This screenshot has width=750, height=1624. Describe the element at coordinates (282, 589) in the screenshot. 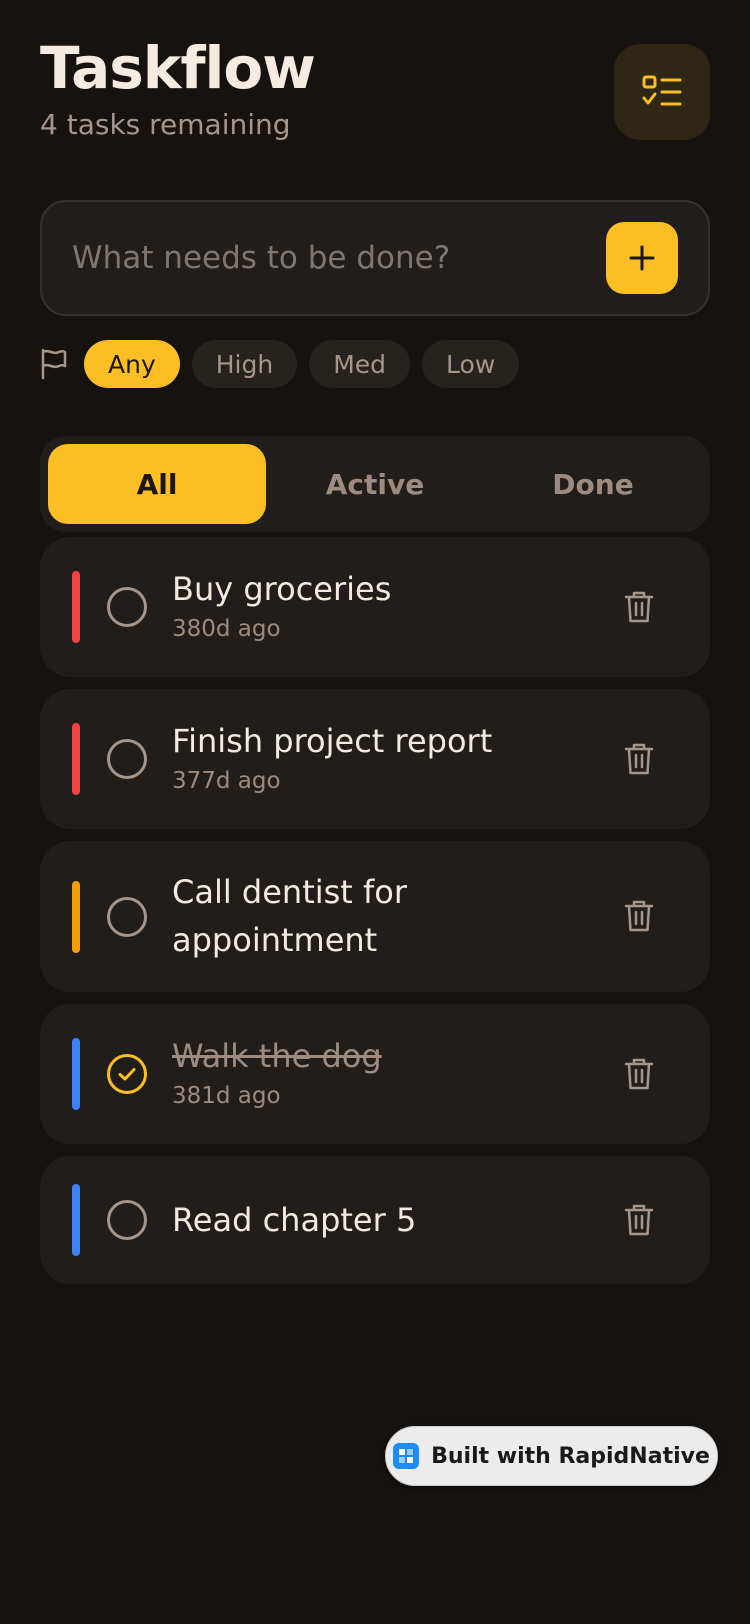

I see `task-title: Buy groceries` at that location.